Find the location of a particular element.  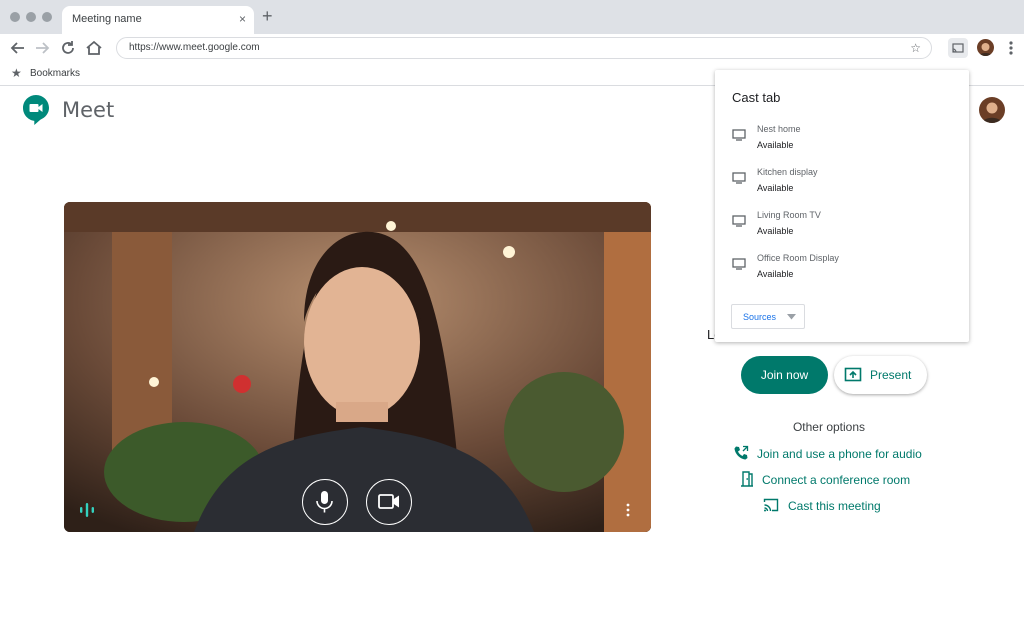

microphone-icon is located at coordinates (324, 502).